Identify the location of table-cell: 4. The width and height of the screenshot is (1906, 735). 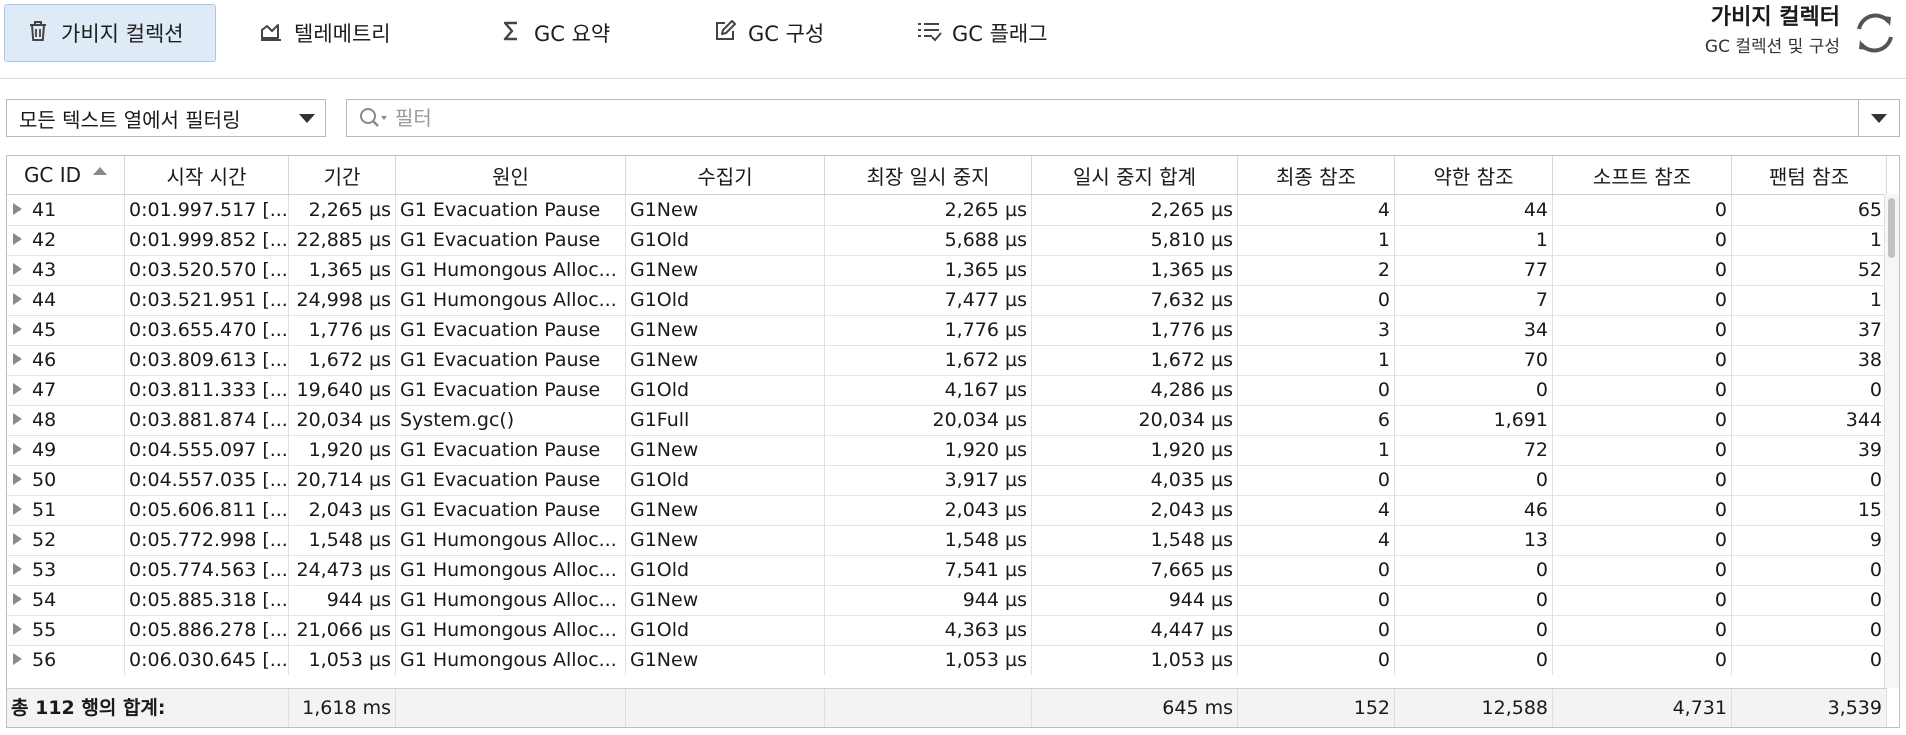
(1316, 540).